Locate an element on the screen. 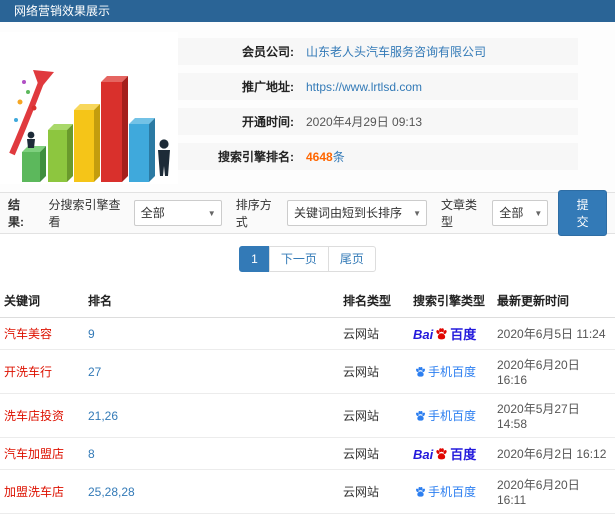 This screenshot has height=520, width=615. info-row-url: 推广地址: https://www.lrtlsd.com is located at coordinates (378, 86).